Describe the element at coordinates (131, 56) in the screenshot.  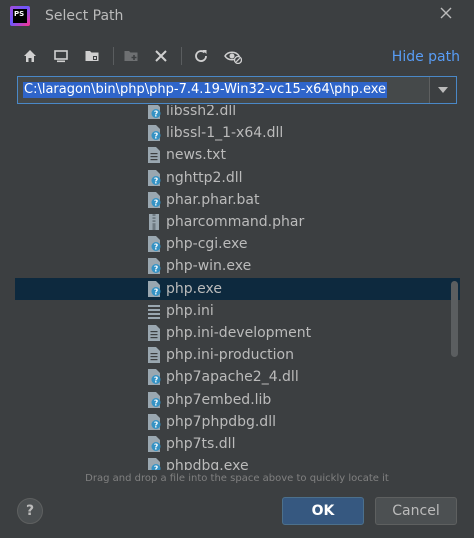
I see `new-folder-icon` at that location.